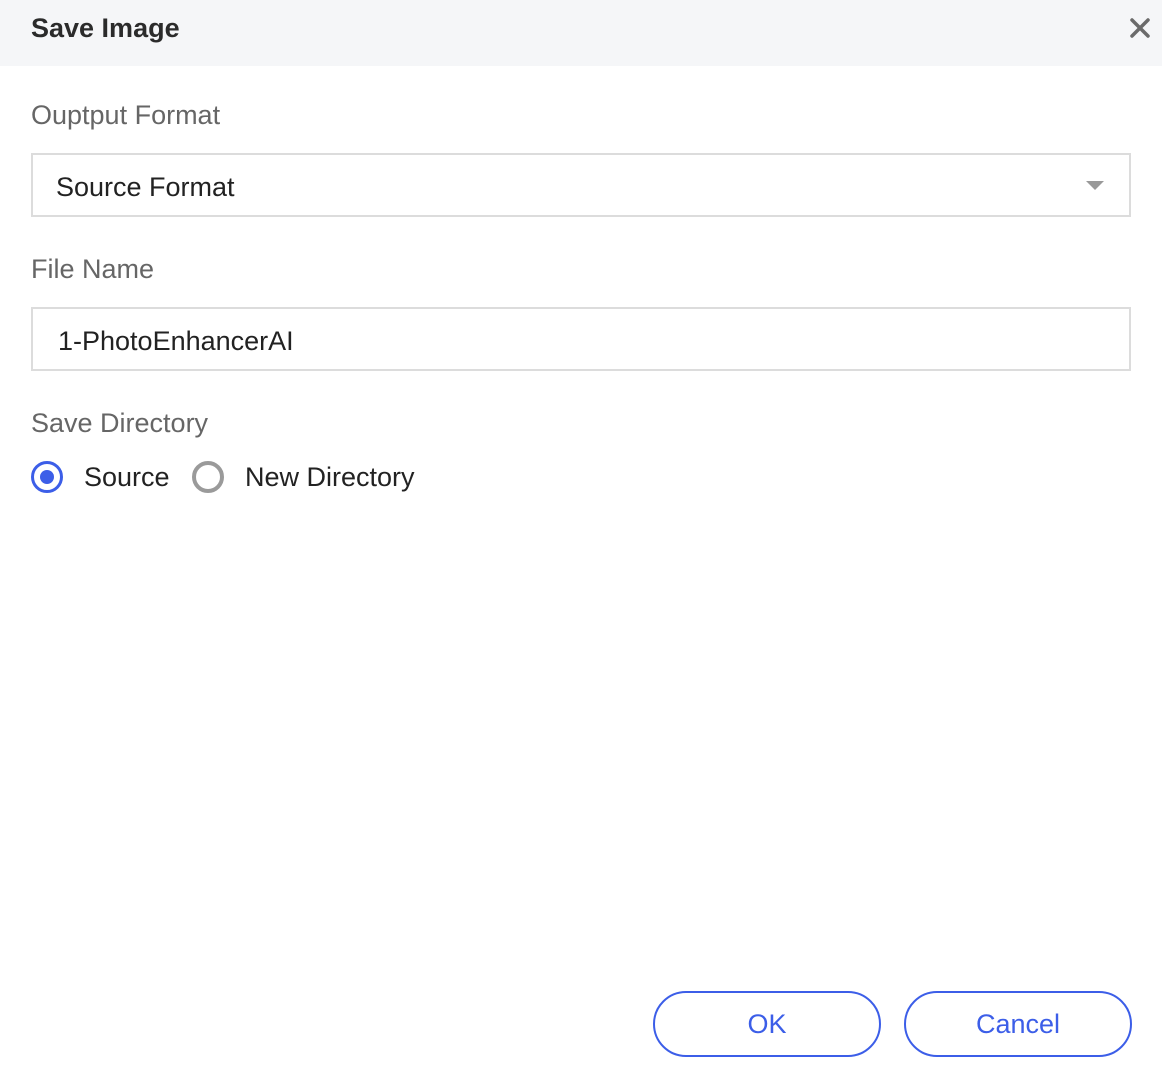 This screenshot has width=1162, height=1065. Describe the element at coordinates (1095, 185) in the screenshot. I see `chevron-down-icon` at that location.